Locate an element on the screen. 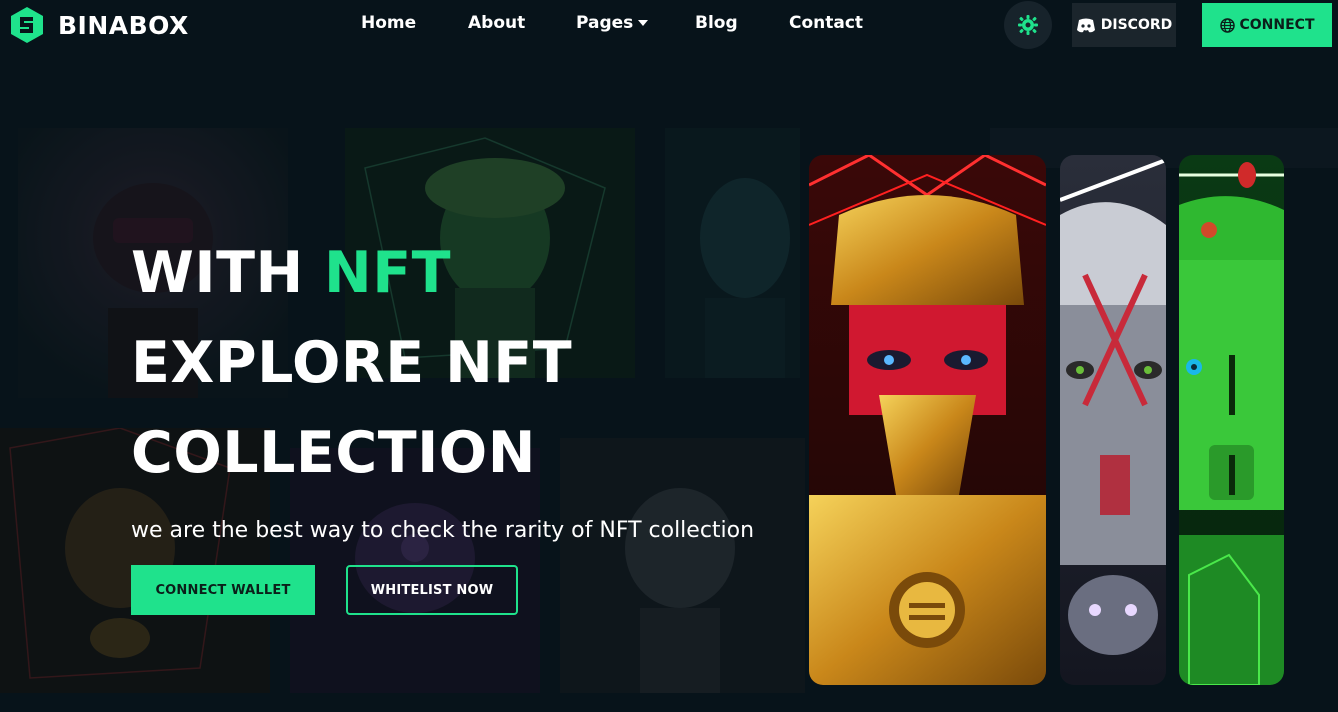 Image resolution: width=1338 pixels, height=712 pixels. nav-link-home: Home is located at coordinates (388, 23).